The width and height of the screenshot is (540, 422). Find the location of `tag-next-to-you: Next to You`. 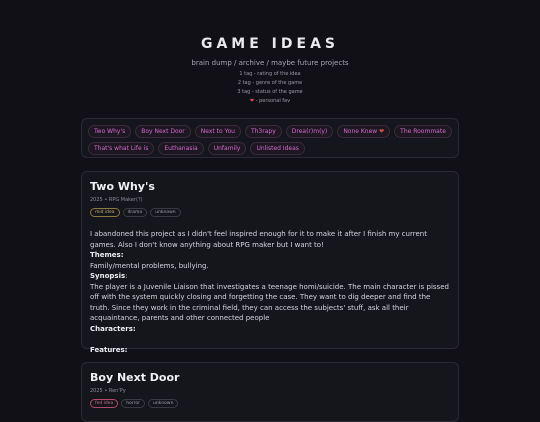

tag-next-to-you: Next to You is located at coordinates (217, 131).